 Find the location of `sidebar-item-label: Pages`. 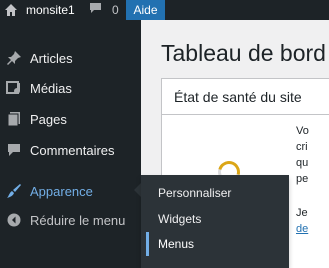

sidebar-item-label: Pages is located at coordinates (48, 119).